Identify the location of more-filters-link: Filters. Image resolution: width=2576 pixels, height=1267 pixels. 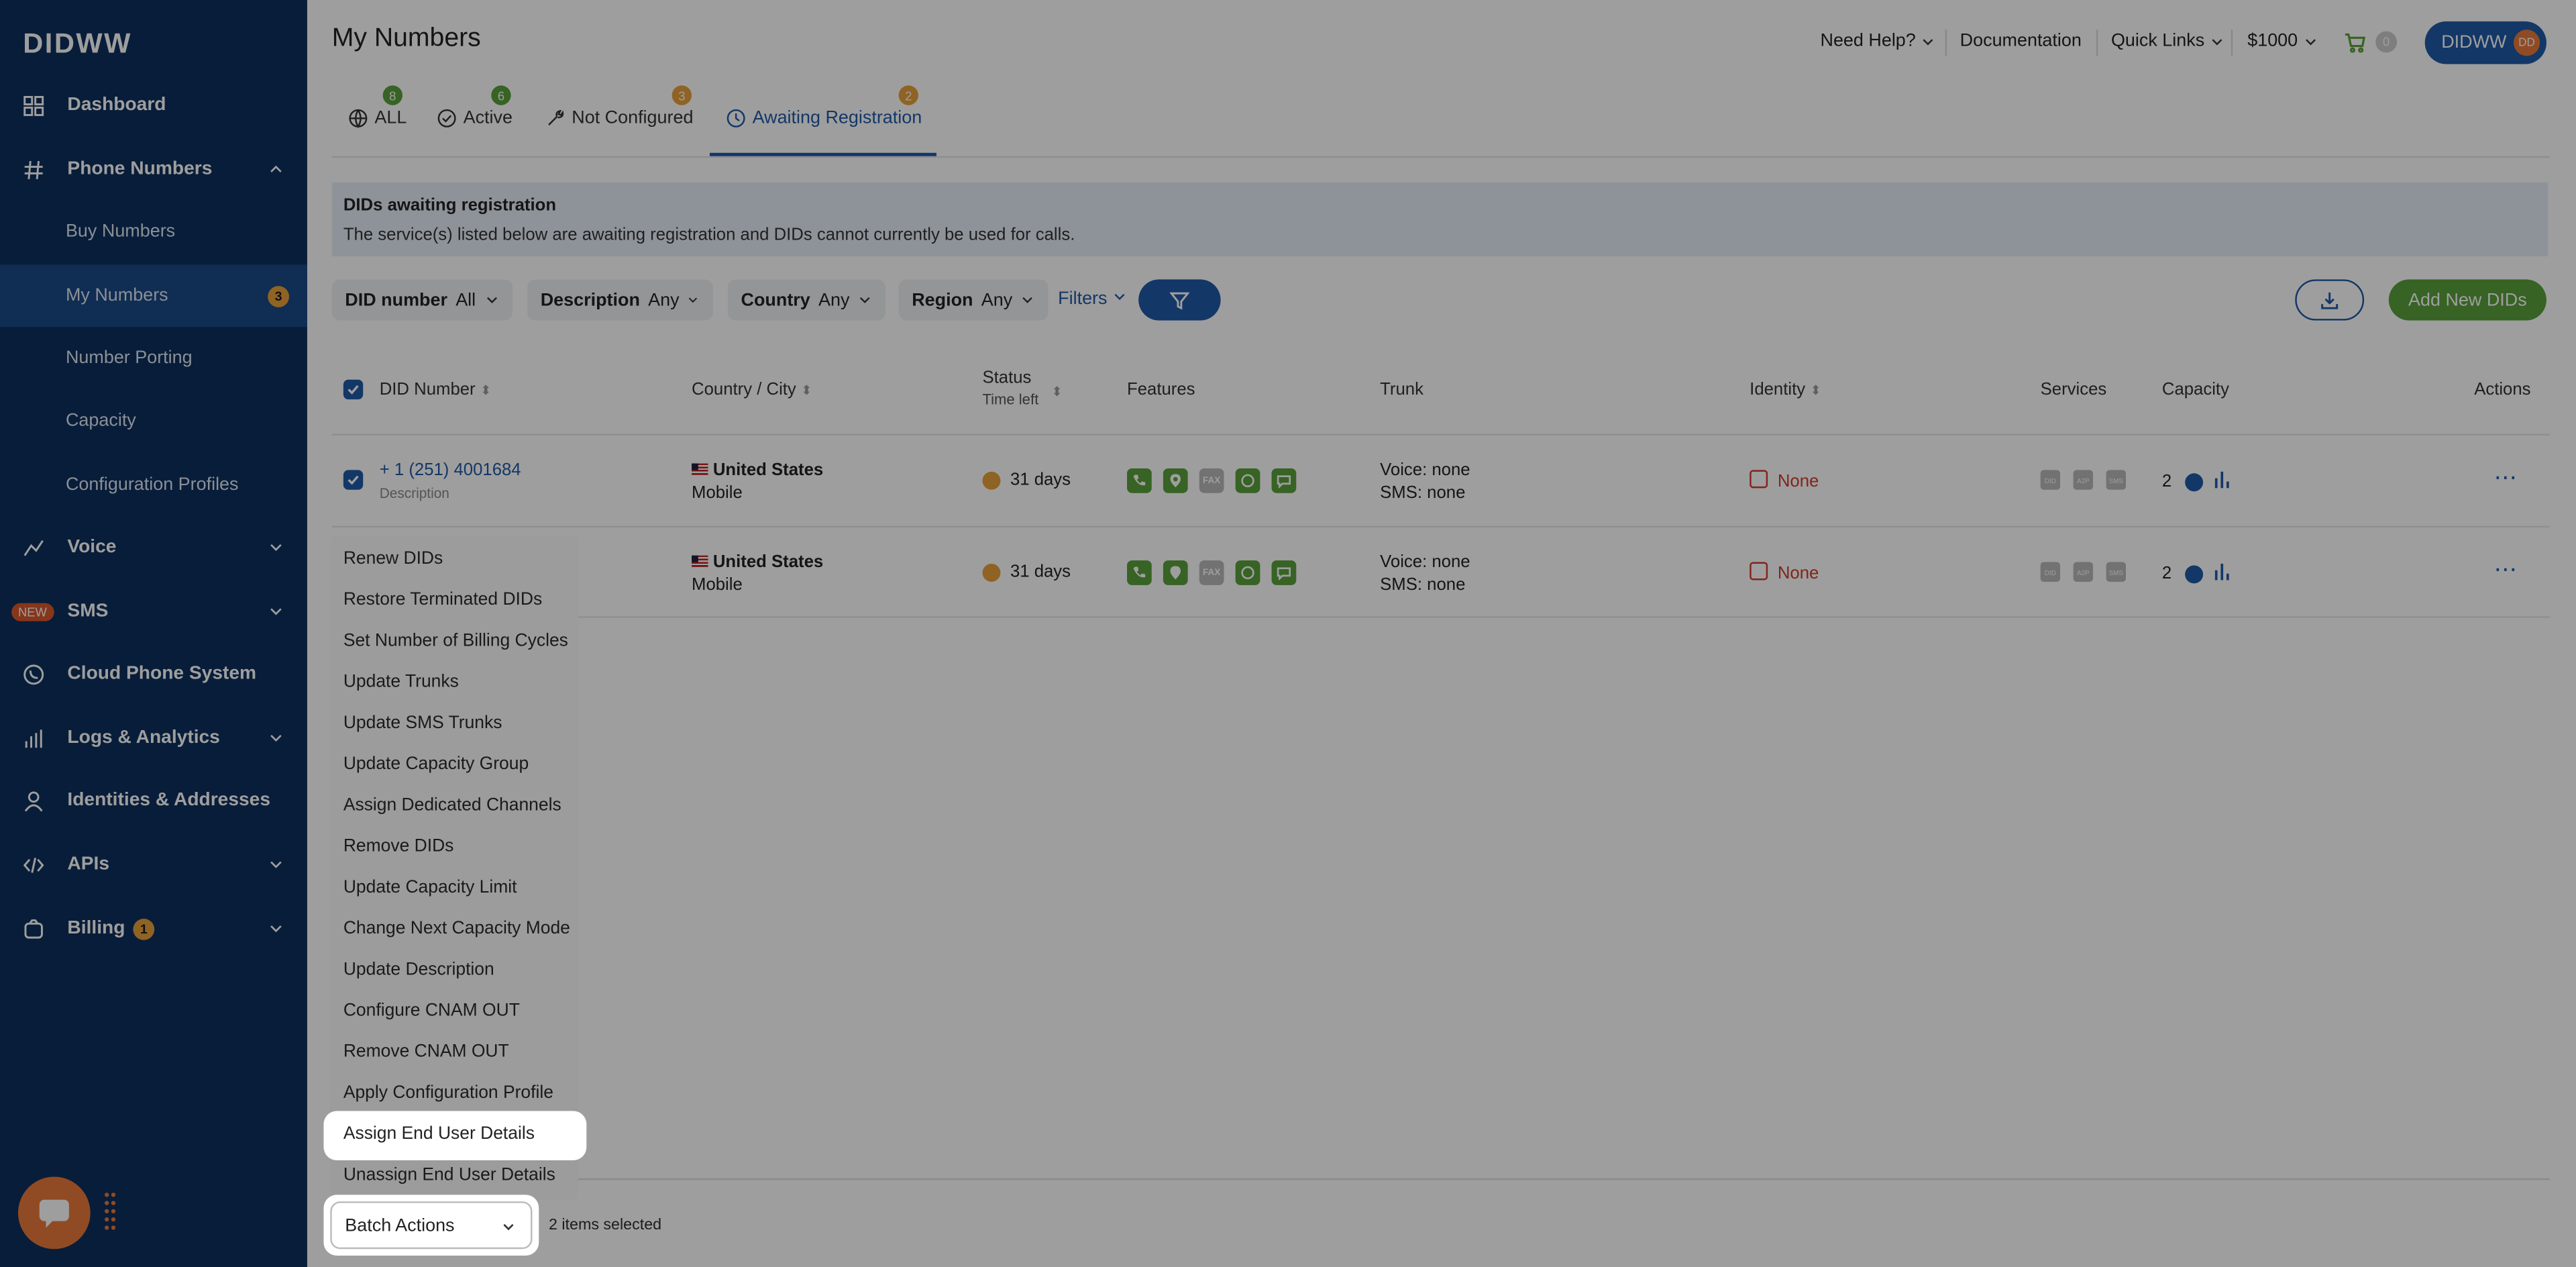
(1092, 299).